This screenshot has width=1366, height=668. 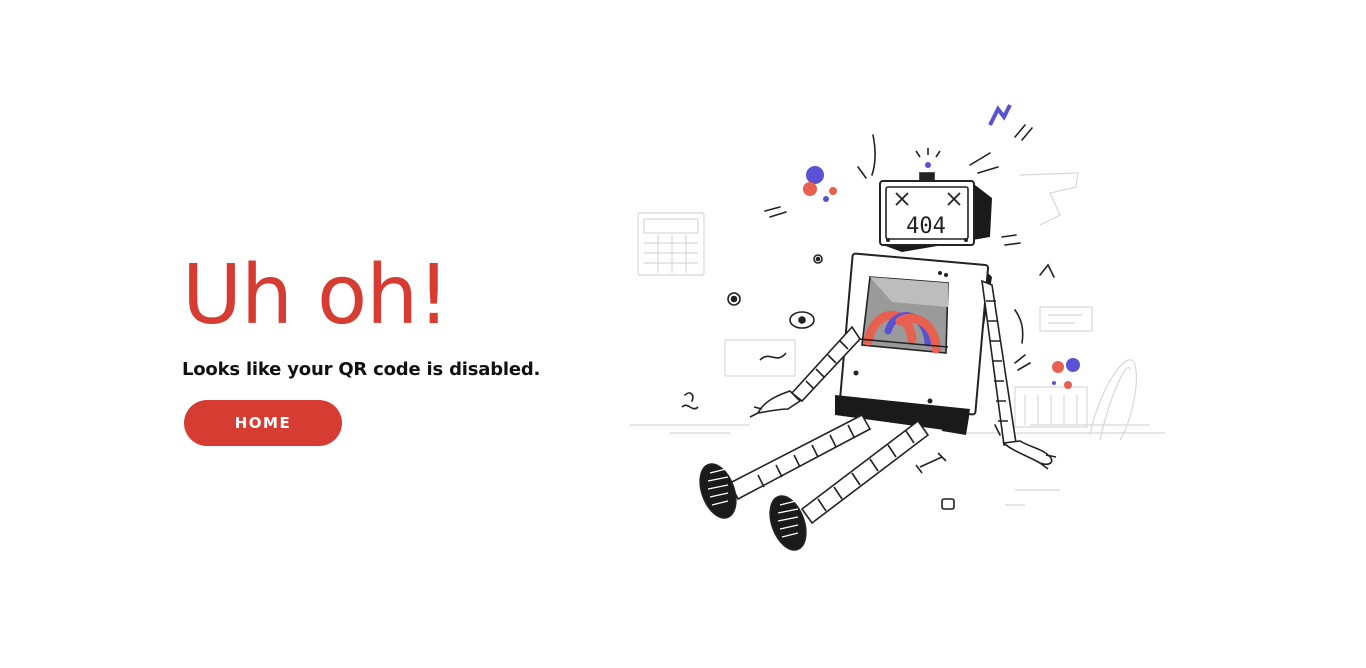 What do you see at coordinates (361, 369) in the screenshot?
I see `error-message: Looks like your QR code is disabled.` at bounding box center [361, 369].